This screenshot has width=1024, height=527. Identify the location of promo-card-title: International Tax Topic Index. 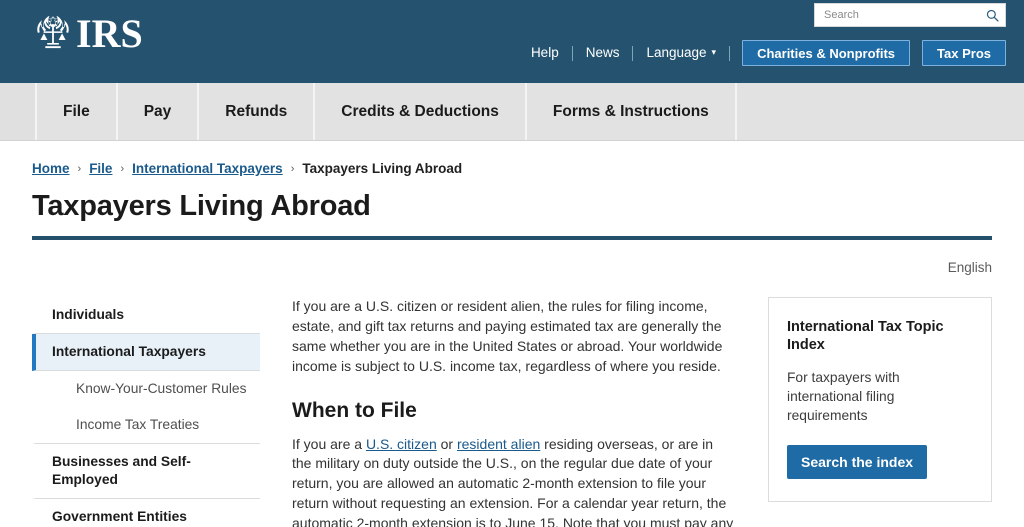
(865, 336).